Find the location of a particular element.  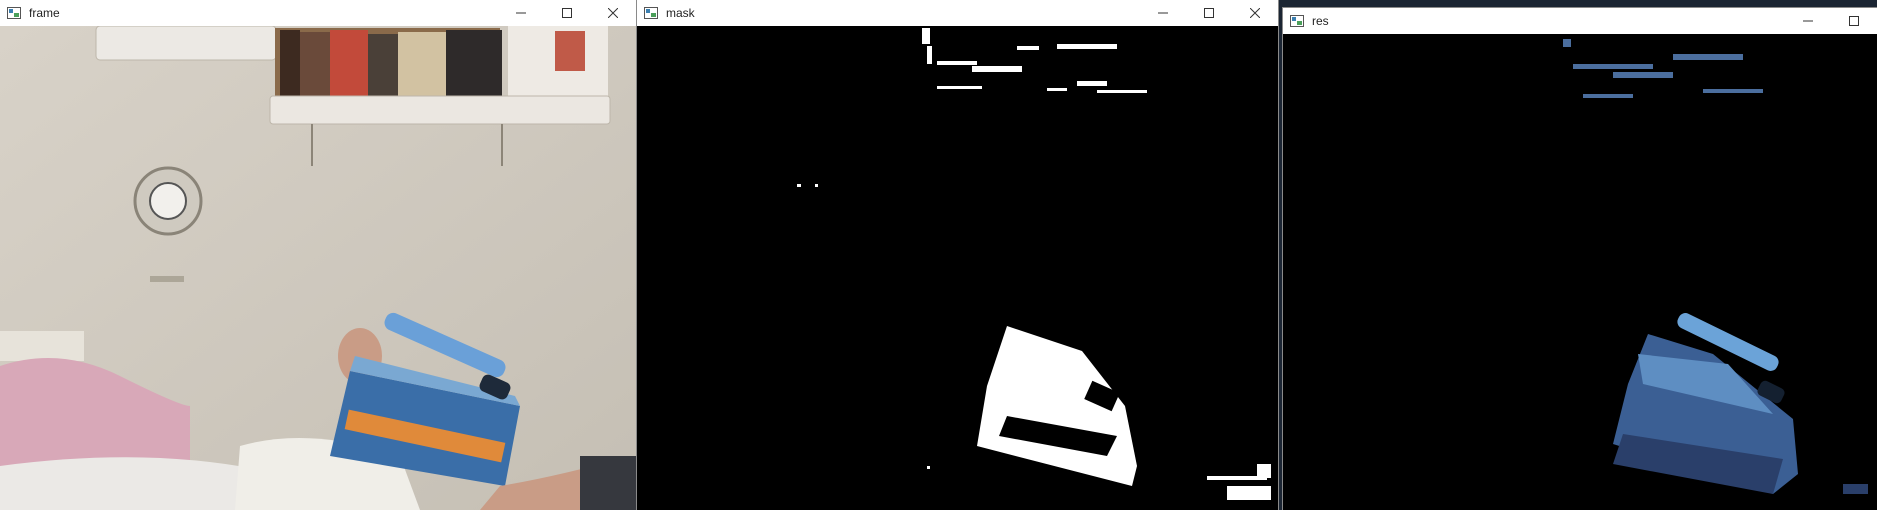

titlebar-frame: frame is located at coordinates (318, 13).